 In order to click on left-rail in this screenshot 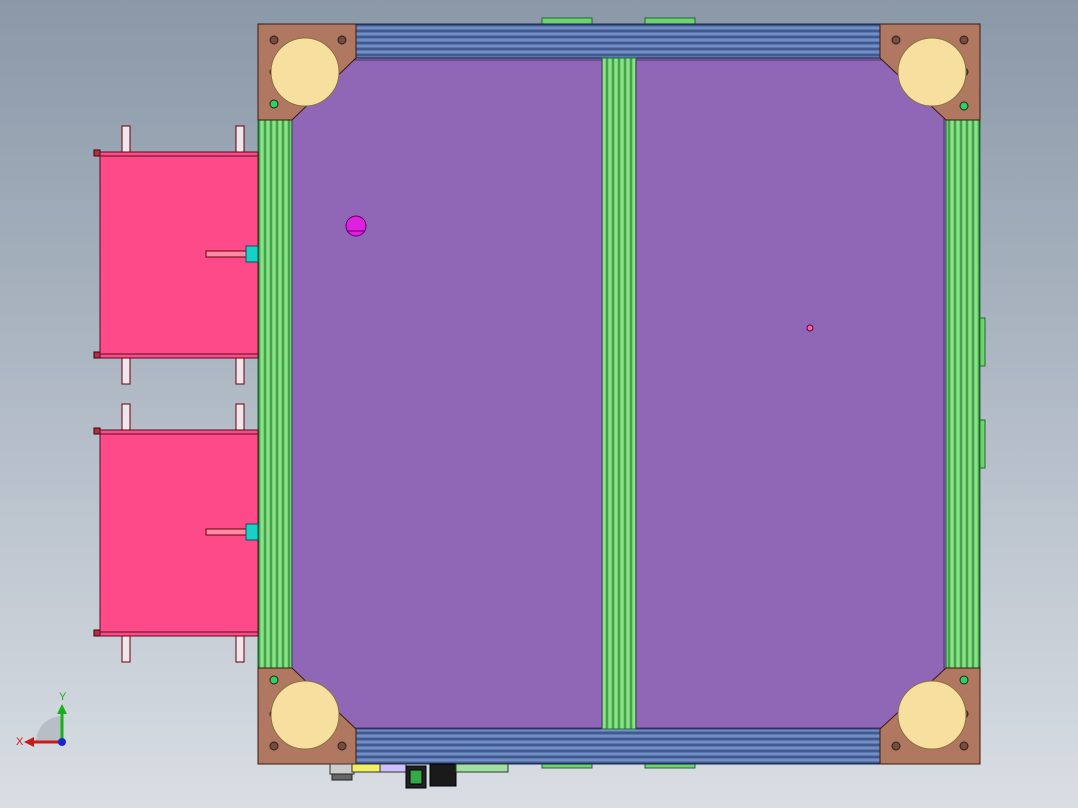, I will do `click(275, 394)`.